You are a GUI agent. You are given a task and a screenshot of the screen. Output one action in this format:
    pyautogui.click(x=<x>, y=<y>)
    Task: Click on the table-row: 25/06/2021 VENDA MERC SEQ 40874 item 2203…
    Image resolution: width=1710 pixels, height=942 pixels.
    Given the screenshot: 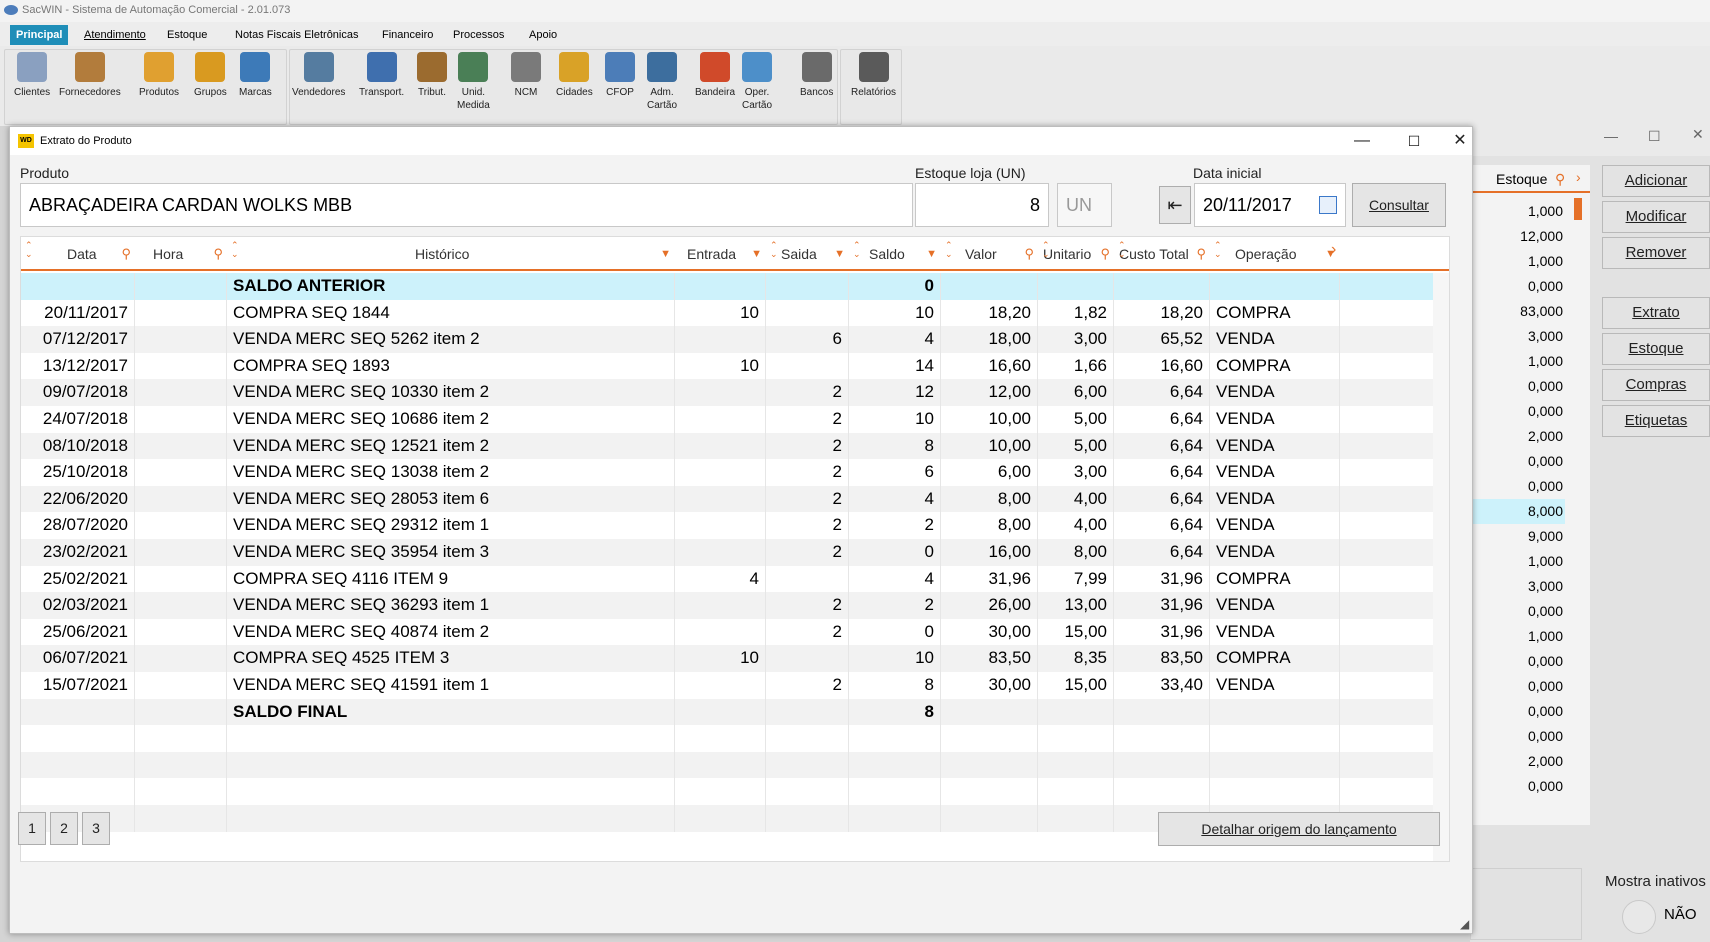 What is the action you would take?
    pyautogui.click(x=735, y=632)
    